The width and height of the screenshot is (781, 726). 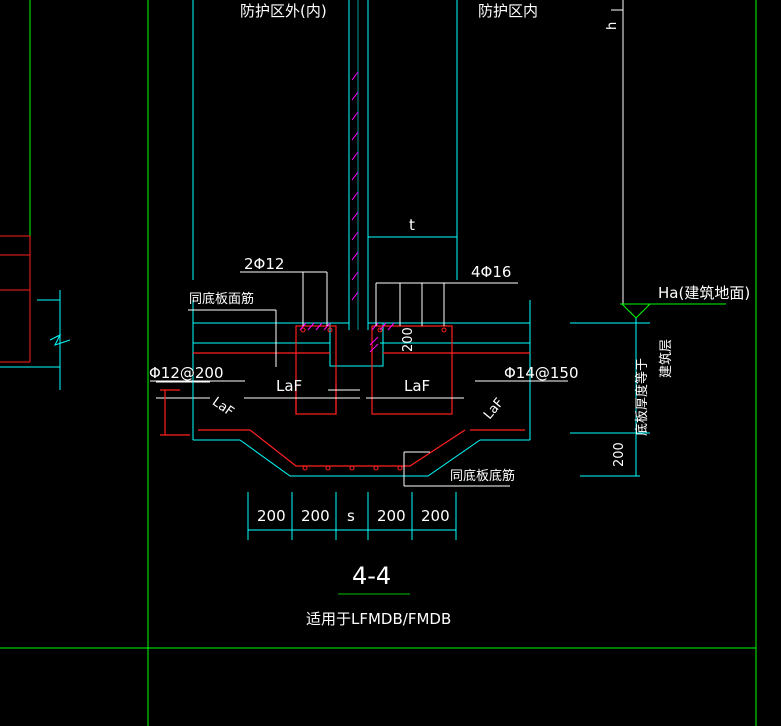 I want to click on anchor-label-right: LaF, so click(x=417, y=386).